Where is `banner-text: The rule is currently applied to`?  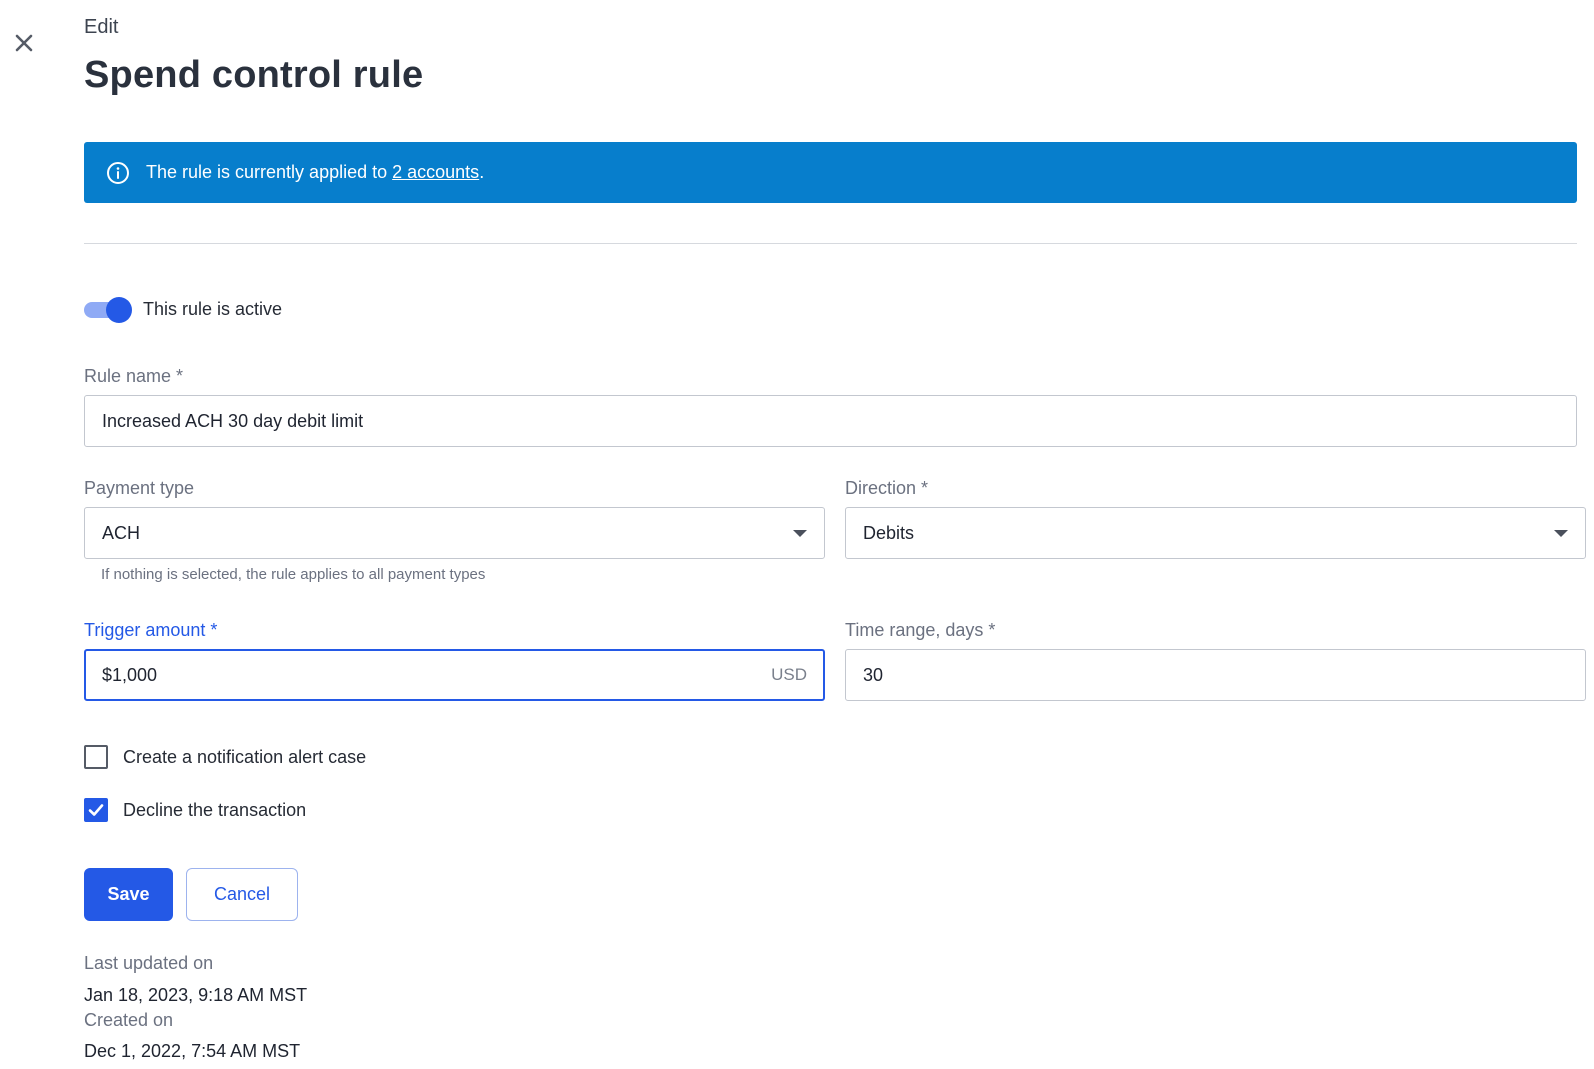 banner-text: The rule is currently applied to is located at coordinates (269, 172).